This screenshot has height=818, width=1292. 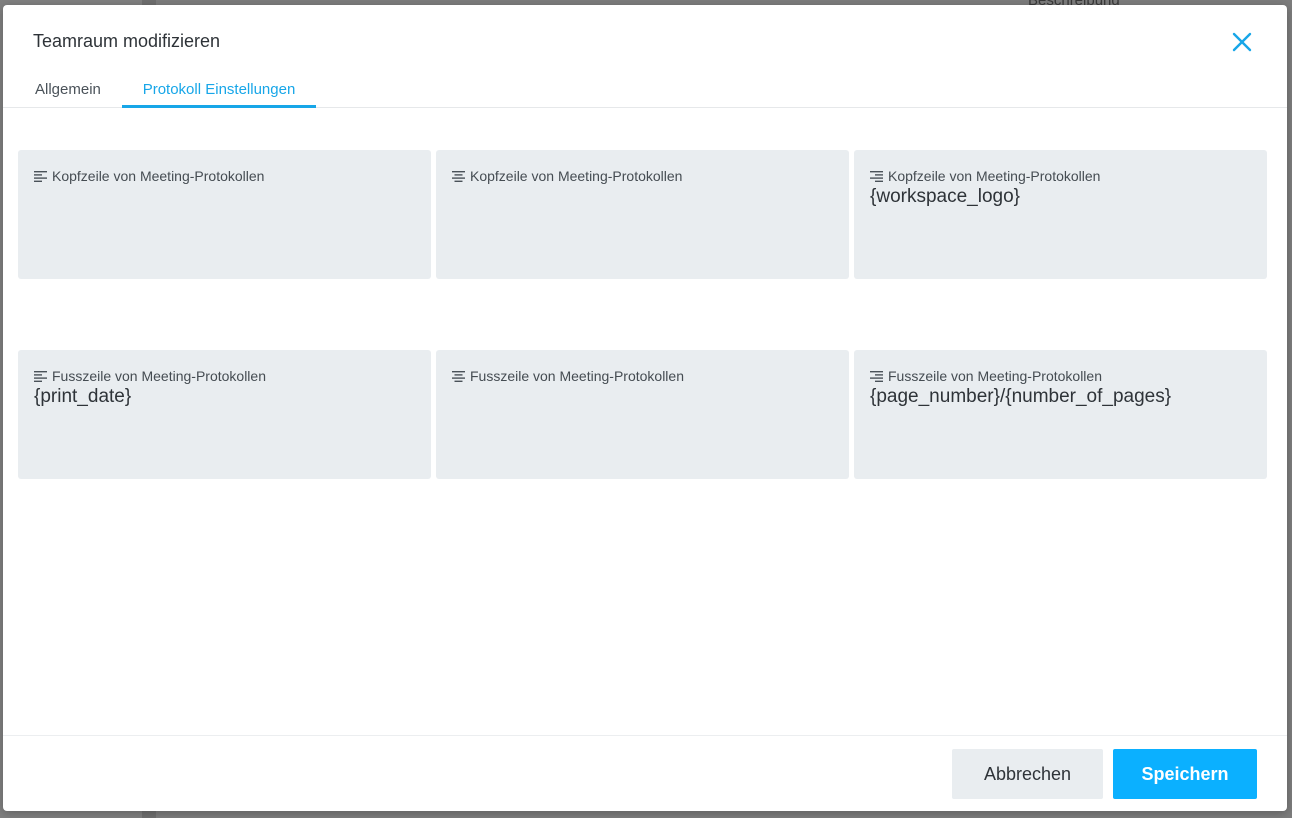 I want to click on card-value: {print_date}, so click(x=83, y=396).